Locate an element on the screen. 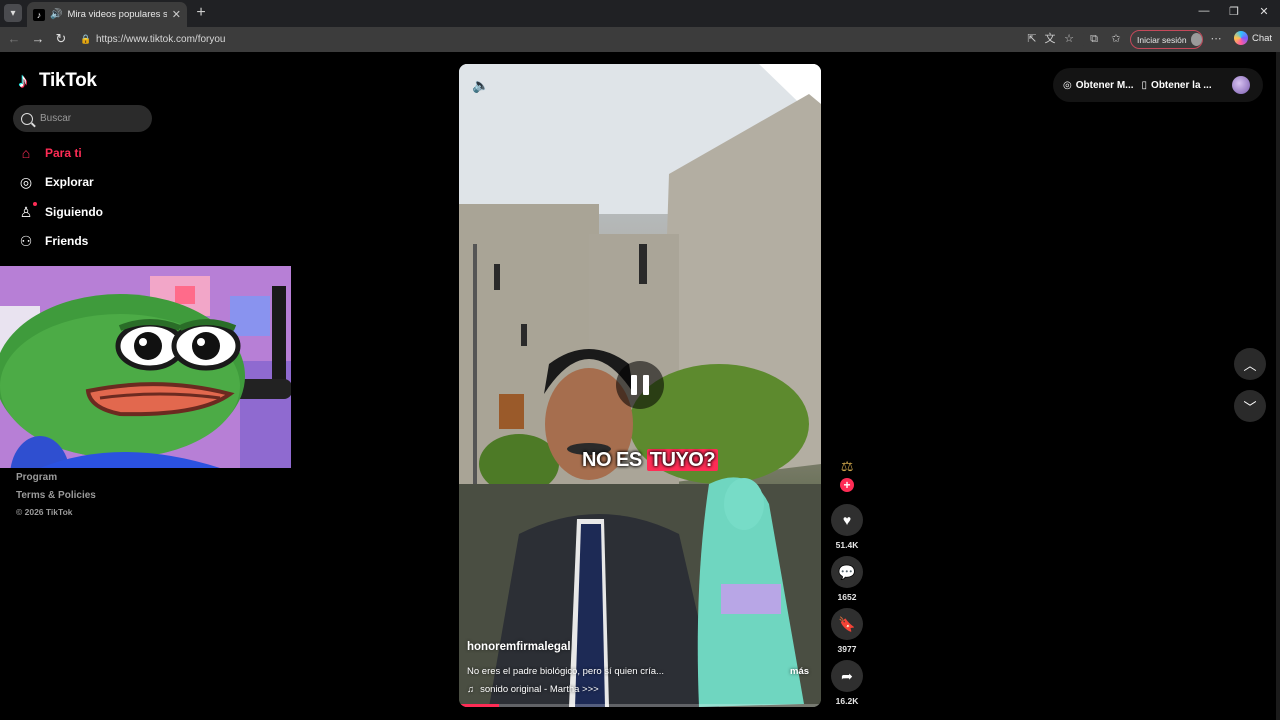 Image resolution: width=1280 pixels, height=720 pixels. video-progress-bar is located at coordinates (640, 705).